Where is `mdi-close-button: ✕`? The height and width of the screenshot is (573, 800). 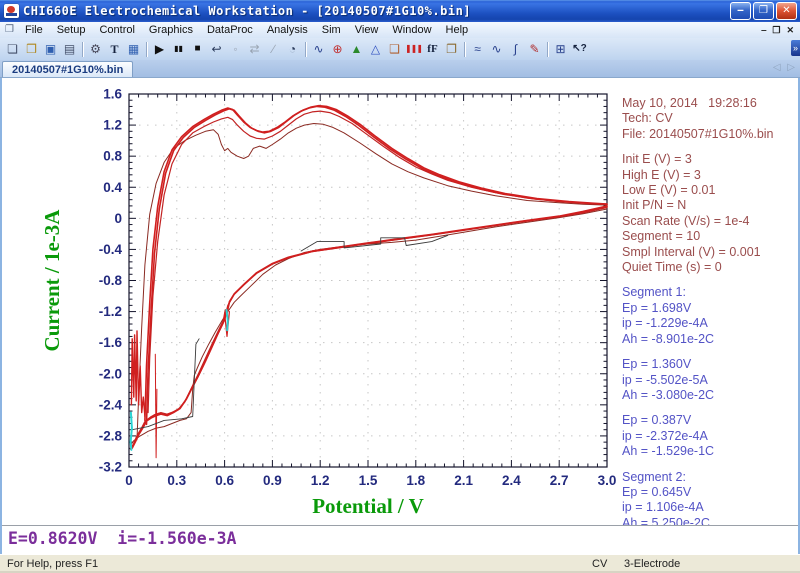
mdi-close-button: ✕ is located at coordinates (790, 30).